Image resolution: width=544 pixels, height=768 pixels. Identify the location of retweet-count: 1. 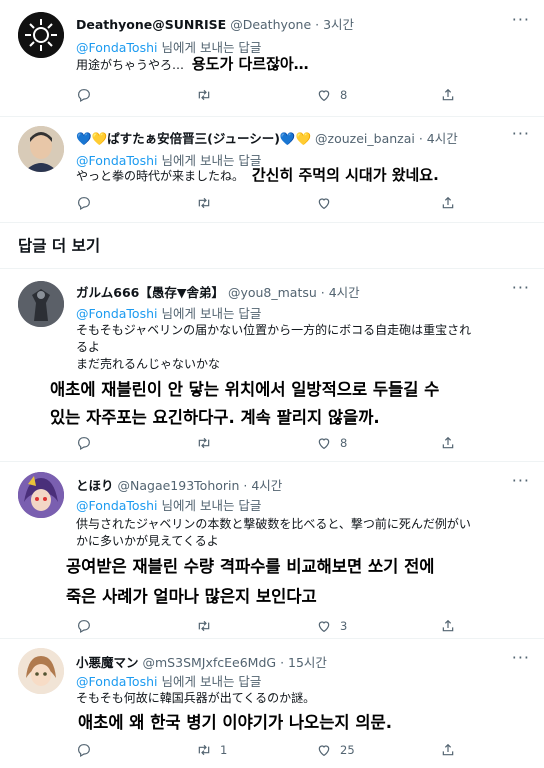
(224, 750).